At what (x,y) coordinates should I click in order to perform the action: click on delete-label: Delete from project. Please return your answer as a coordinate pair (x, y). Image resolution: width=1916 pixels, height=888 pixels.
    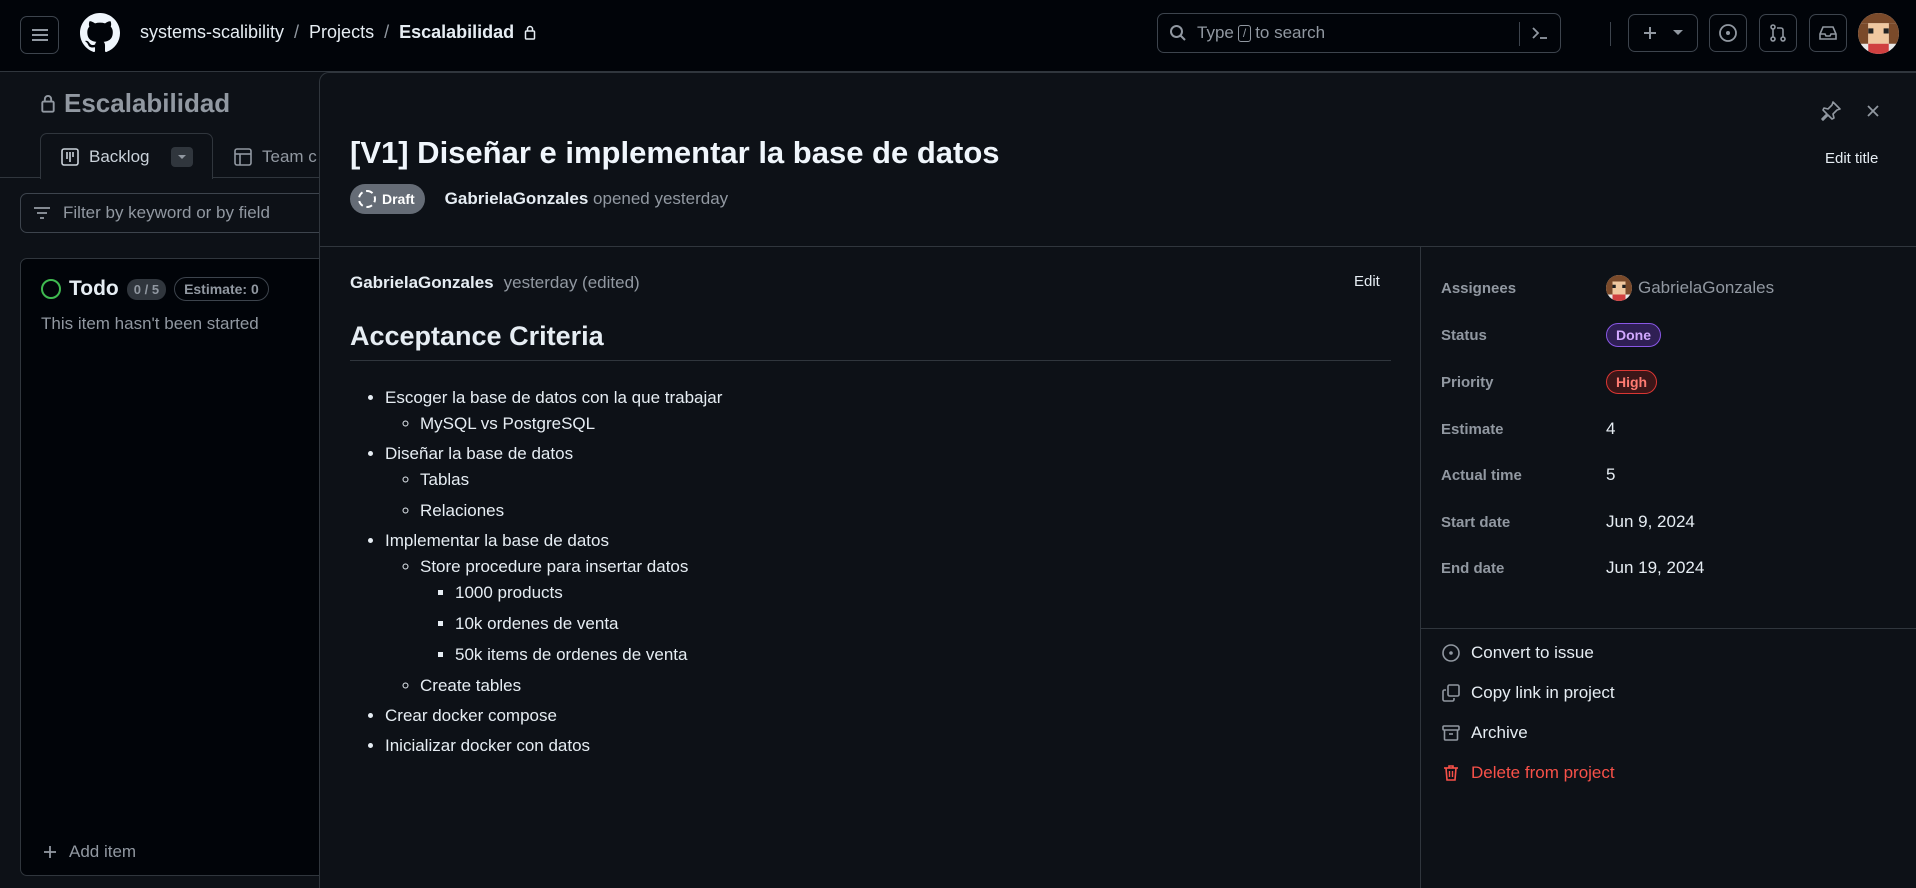
    Looking at the image, I should click on (1543, 772).